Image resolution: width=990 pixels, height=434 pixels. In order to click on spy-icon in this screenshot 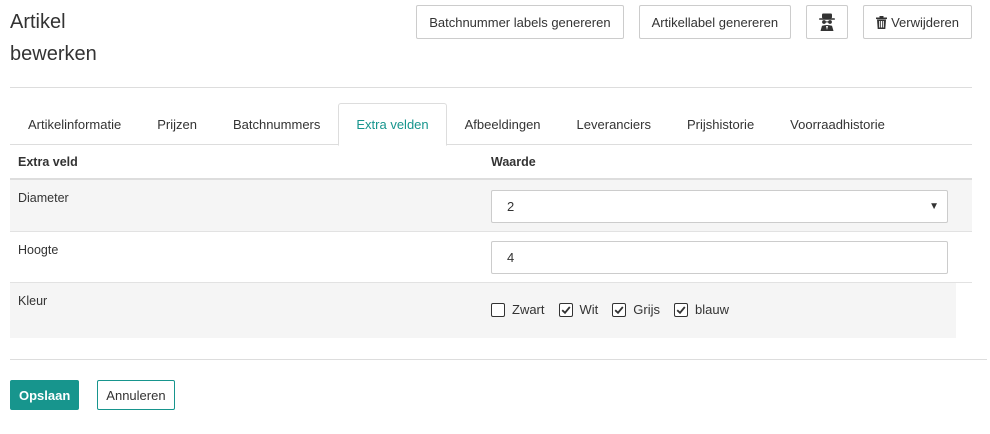, I will do `click(827, 22)`.